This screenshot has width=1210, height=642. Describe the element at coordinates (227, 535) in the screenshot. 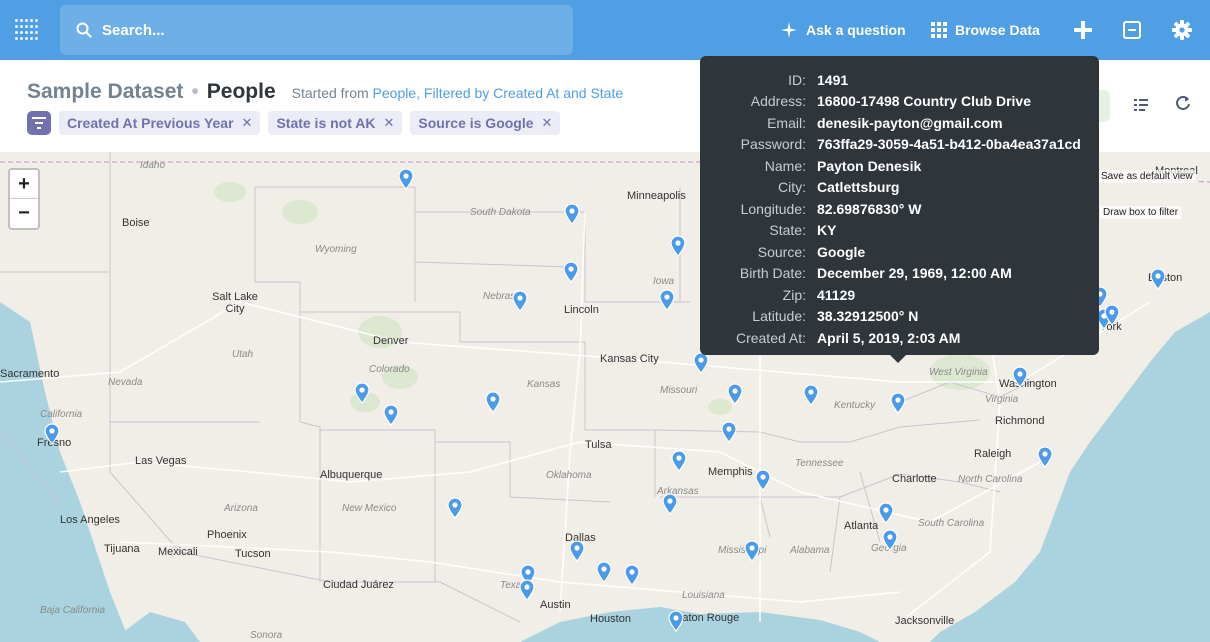

I see `city-label: Phoenix` at that location.